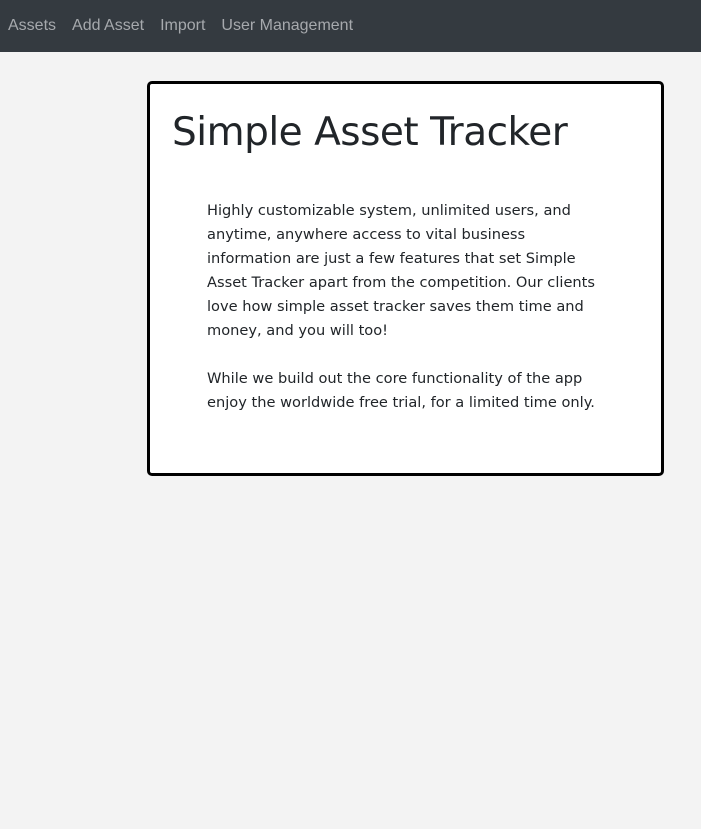 Image resolution: width=701 pixels, height=829 pixels. What do you see at coordinates (108, 26) in the screenshot?
I see `nav-link-add-asset: Add Asset` at bounding box center [108, 26].